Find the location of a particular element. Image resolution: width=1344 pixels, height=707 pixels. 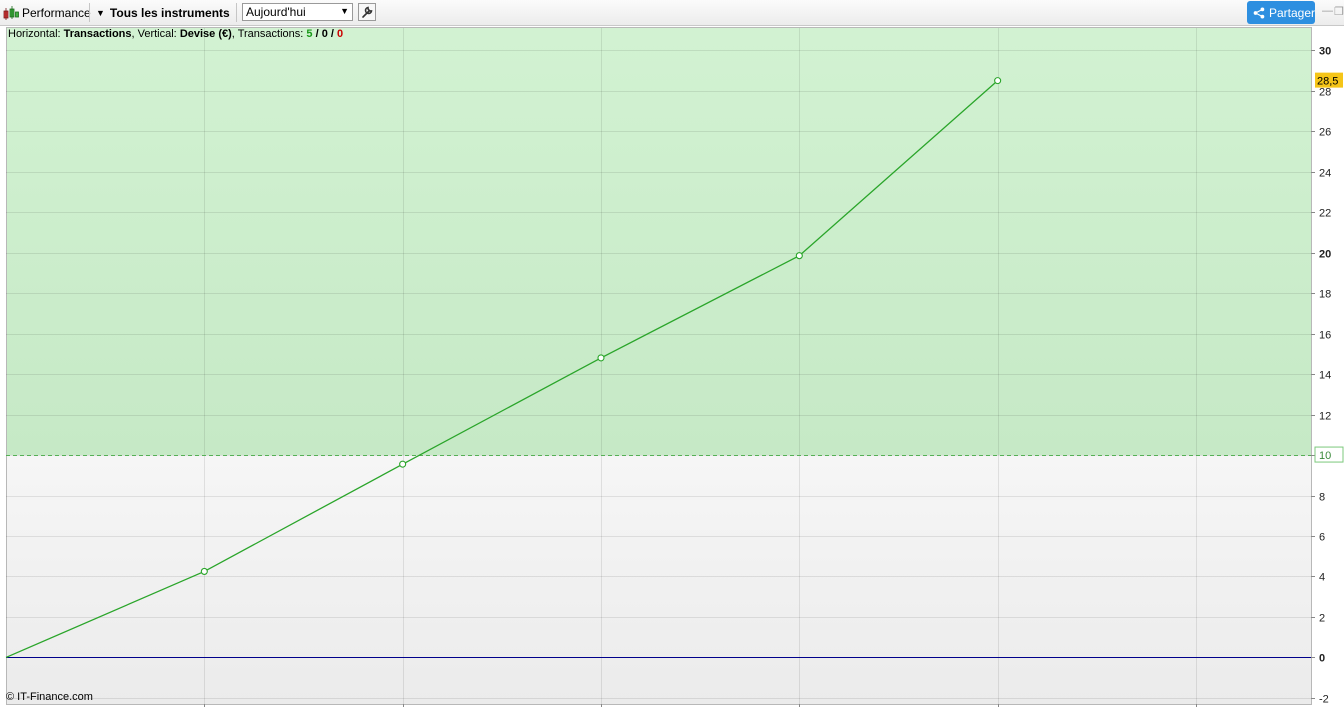

wrench-icon is located at coordinates (367, 12).